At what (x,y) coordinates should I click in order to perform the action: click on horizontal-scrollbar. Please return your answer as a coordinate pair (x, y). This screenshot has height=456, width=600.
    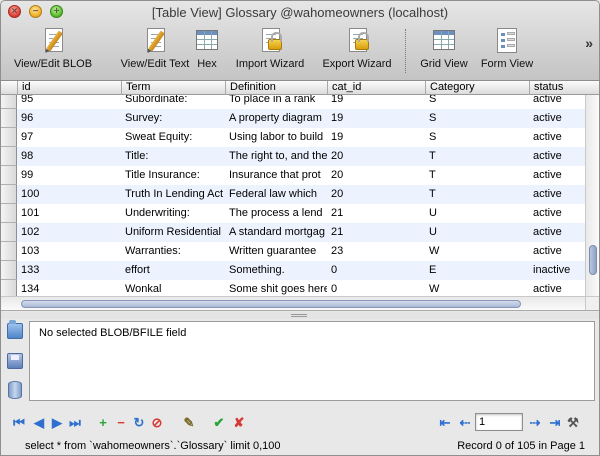
    Looking at the image, I should click on (293, 303).